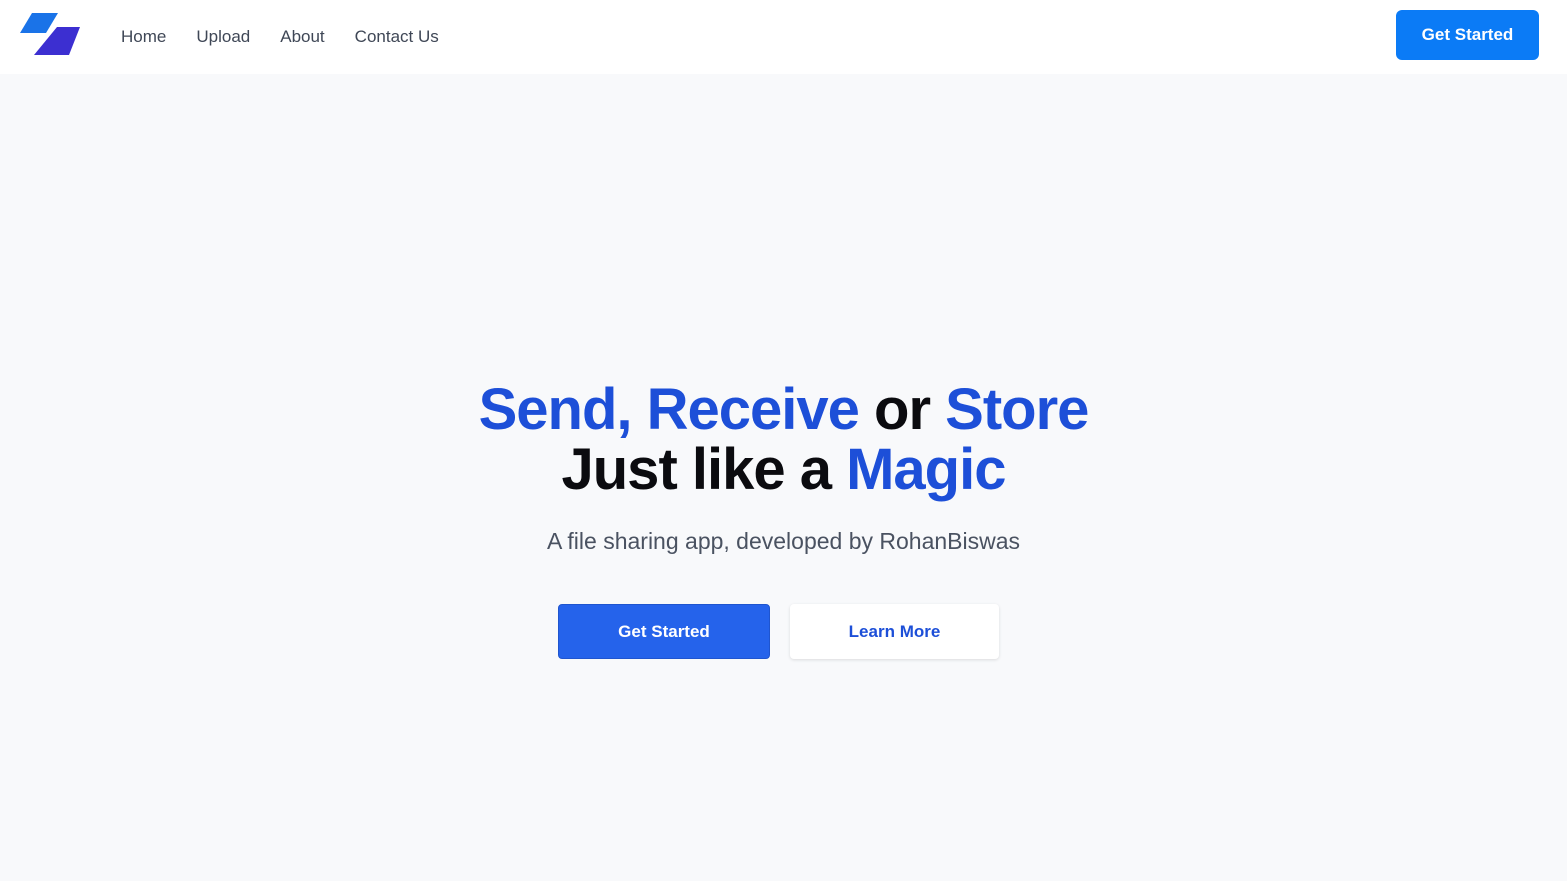 Image resolution: width=1567 pixels, height=881 pixels. Describe the element at coordinates (1467, 35) in the screenshot. I see `nav-get-started-button: Get Started` at that location.